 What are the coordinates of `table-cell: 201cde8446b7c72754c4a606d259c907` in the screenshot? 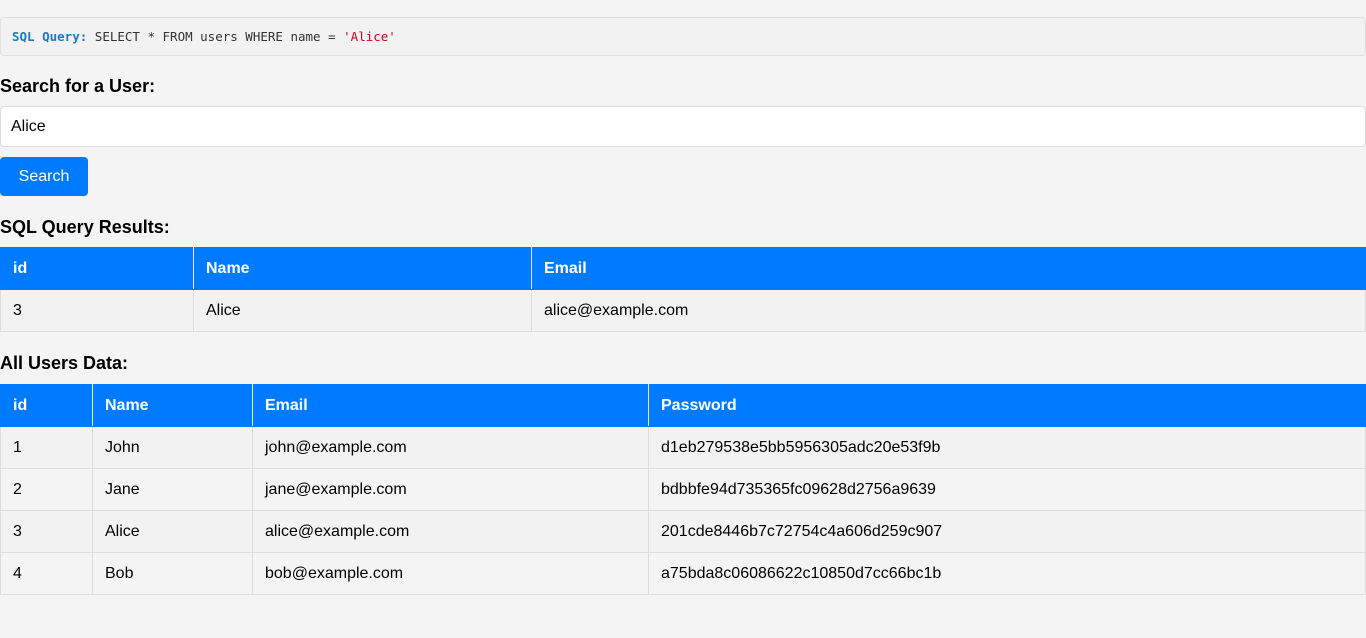 It's located at (1007, 531).